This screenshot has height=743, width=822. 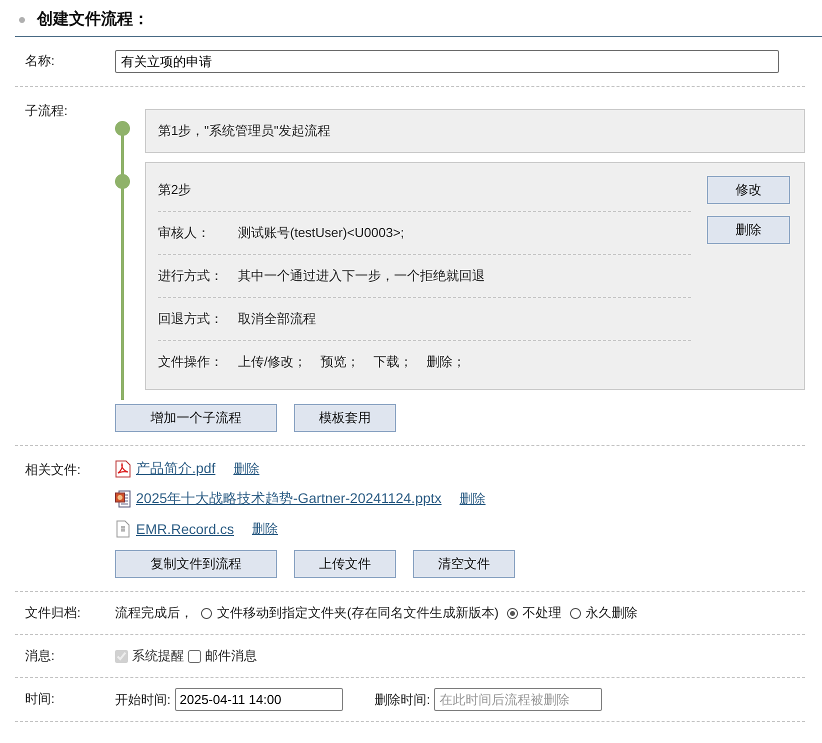 What do you see at coordinates (176, 469) in the screenshot?
I see `file-link: 产品简介.pdf` at bounding box center [176, 469].